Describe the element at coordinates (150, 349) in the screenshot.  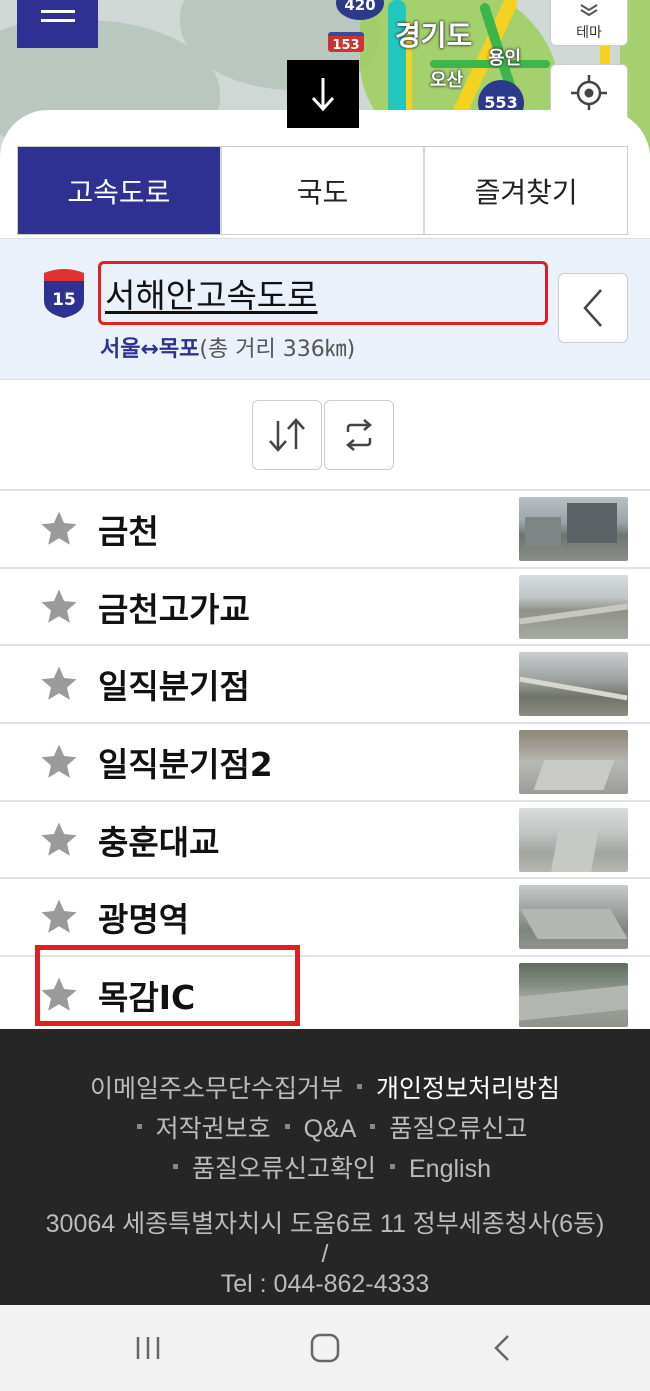
I see `route-span: 서울↔목포` at that location.